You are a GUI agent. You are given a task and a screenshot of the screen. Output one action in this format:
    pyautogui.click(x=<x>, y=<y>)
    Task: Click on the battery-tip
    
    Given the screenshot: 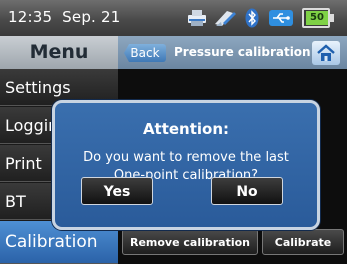 What is the action you would take?
    pyautogui.click(x=332, y=18)
    